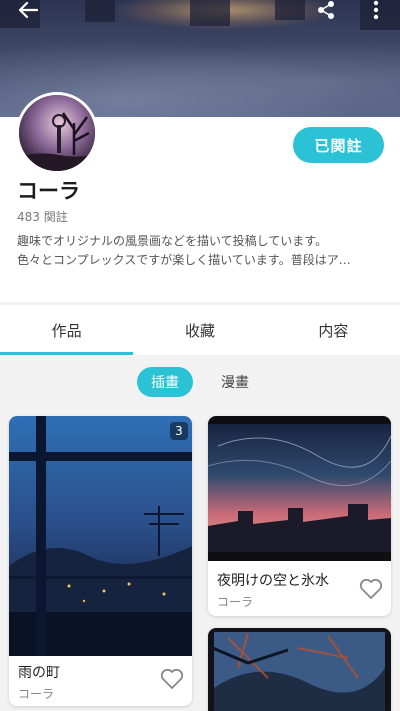 The width and height of the screenshot is (400, 711). I want to click on work-card, so click(299, 669).